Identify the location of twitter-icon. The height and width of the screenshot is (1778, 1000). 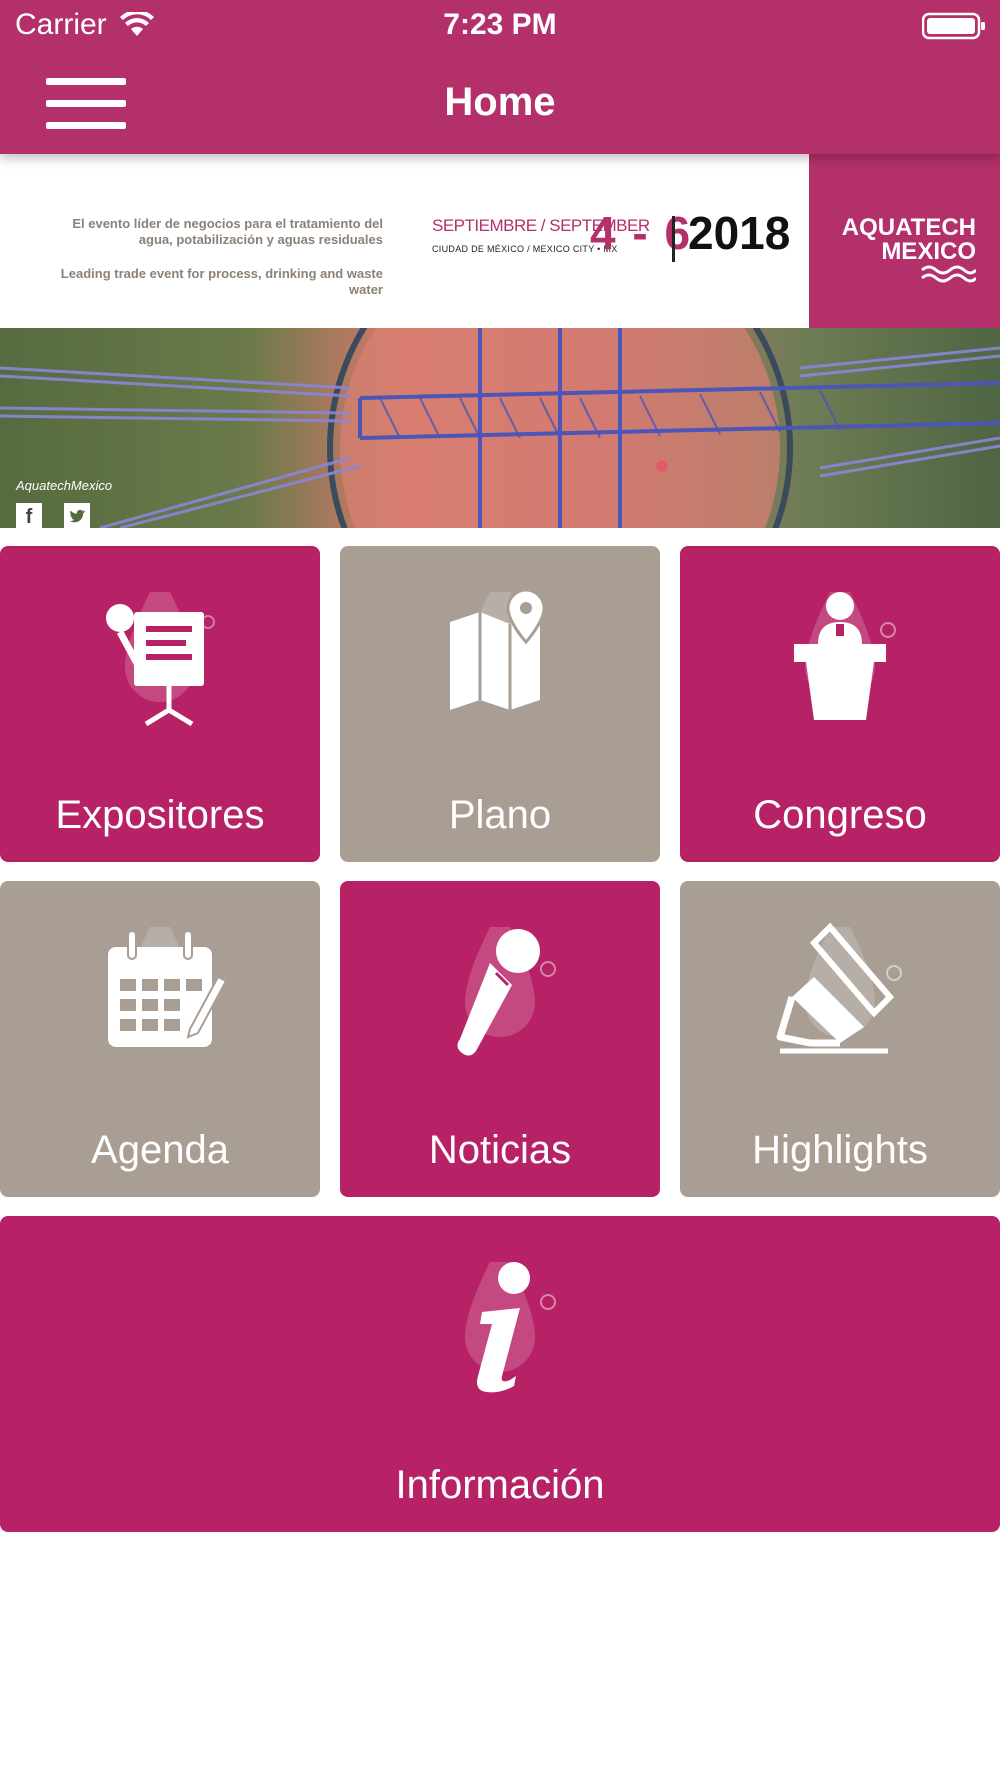
(77, 515).